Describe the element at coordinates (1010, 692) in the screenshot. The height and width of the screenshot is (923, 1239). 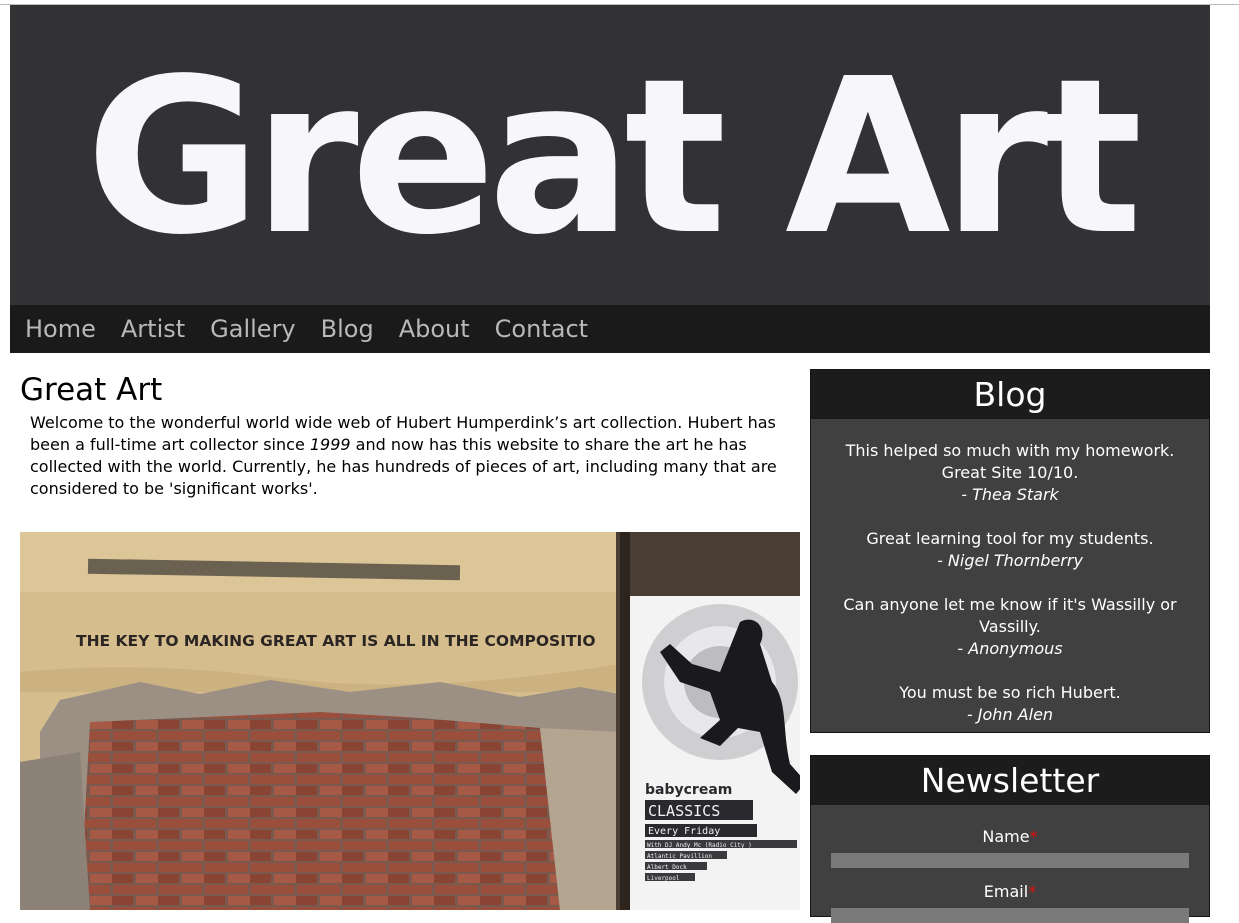
I see `comment-text: You must be so rich Hubert.` at that location.